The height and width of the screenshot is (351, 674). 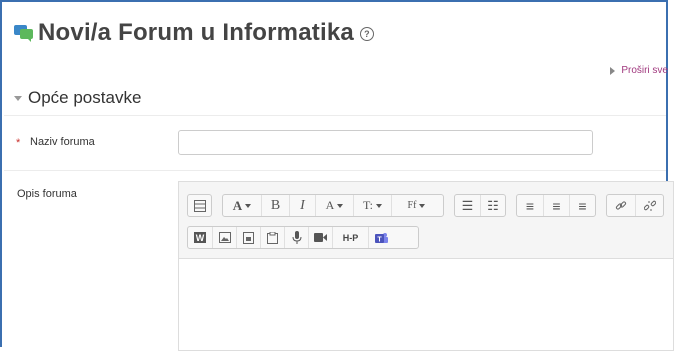 I want to click on font-color-icon: A, so click(x=334, y=205).